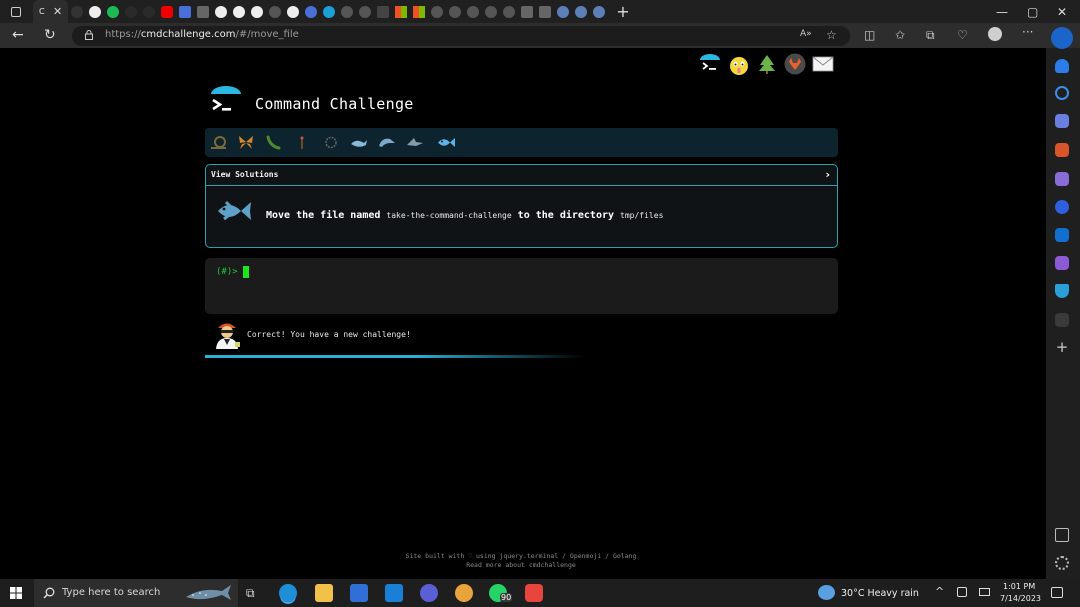 This screenshot has height=607, width=1080. What do you see at coordinates (1062, 11) in the screenshot?
I see `close-window-button: ✕` at bounding box center [1062, 11].